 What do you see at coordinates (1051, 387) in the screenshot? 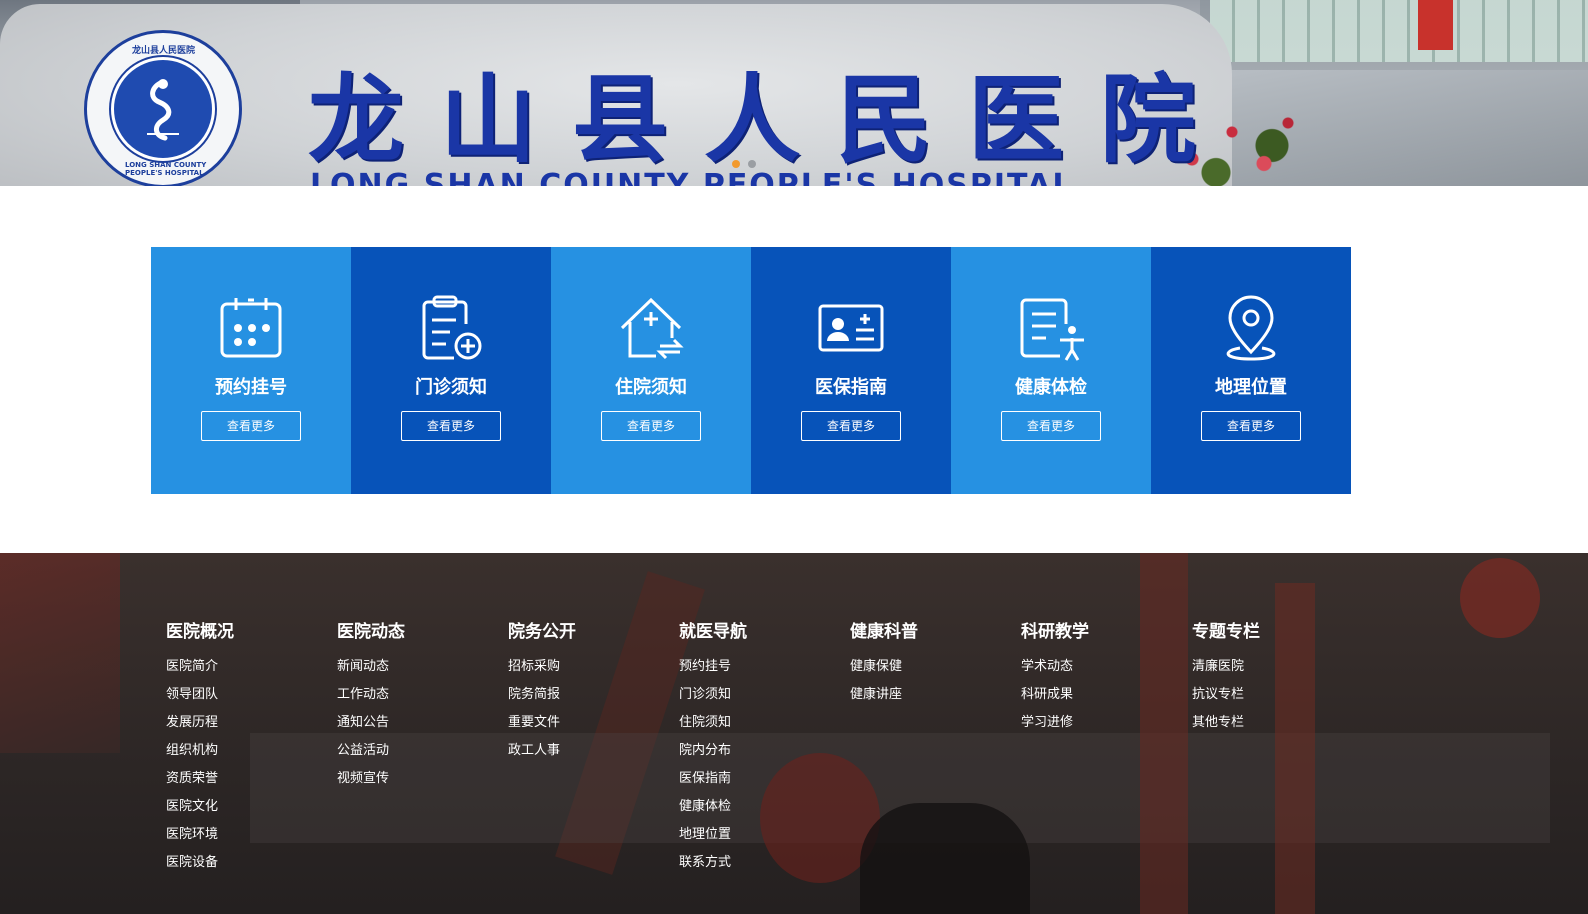
I see `tile-label: 健康体检` at bounding box center [1051, 387].